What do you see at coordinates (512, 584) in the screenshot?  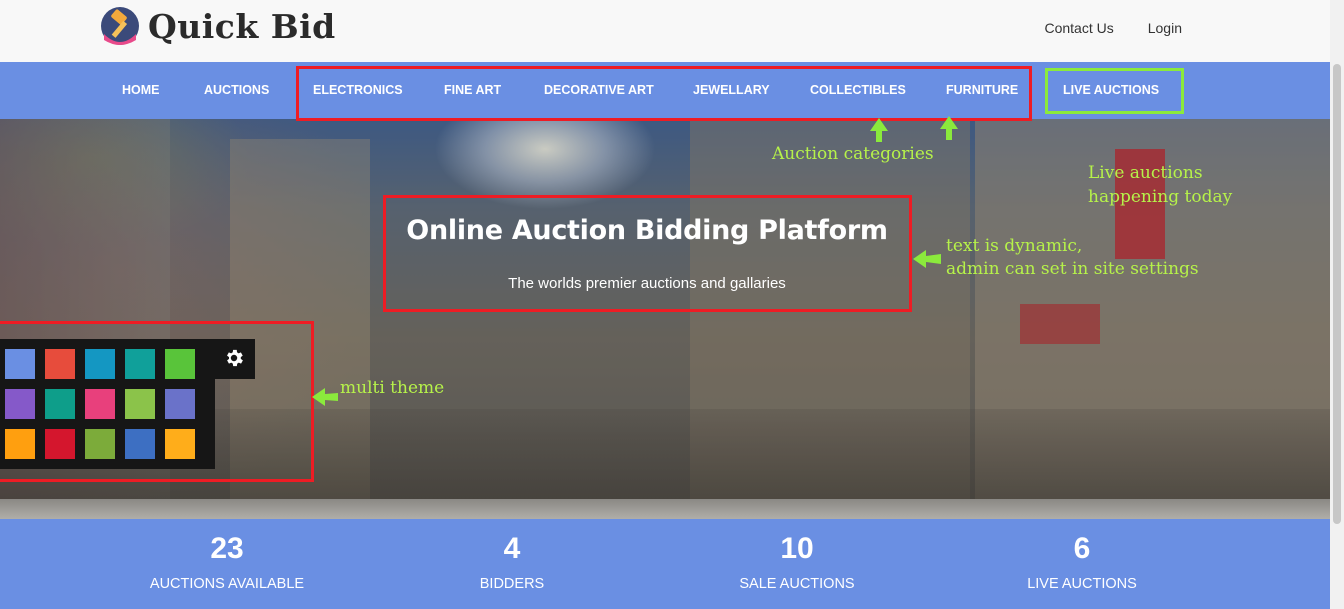 I see `stat-label: BIDDERS` at bounding box center [512, 584].